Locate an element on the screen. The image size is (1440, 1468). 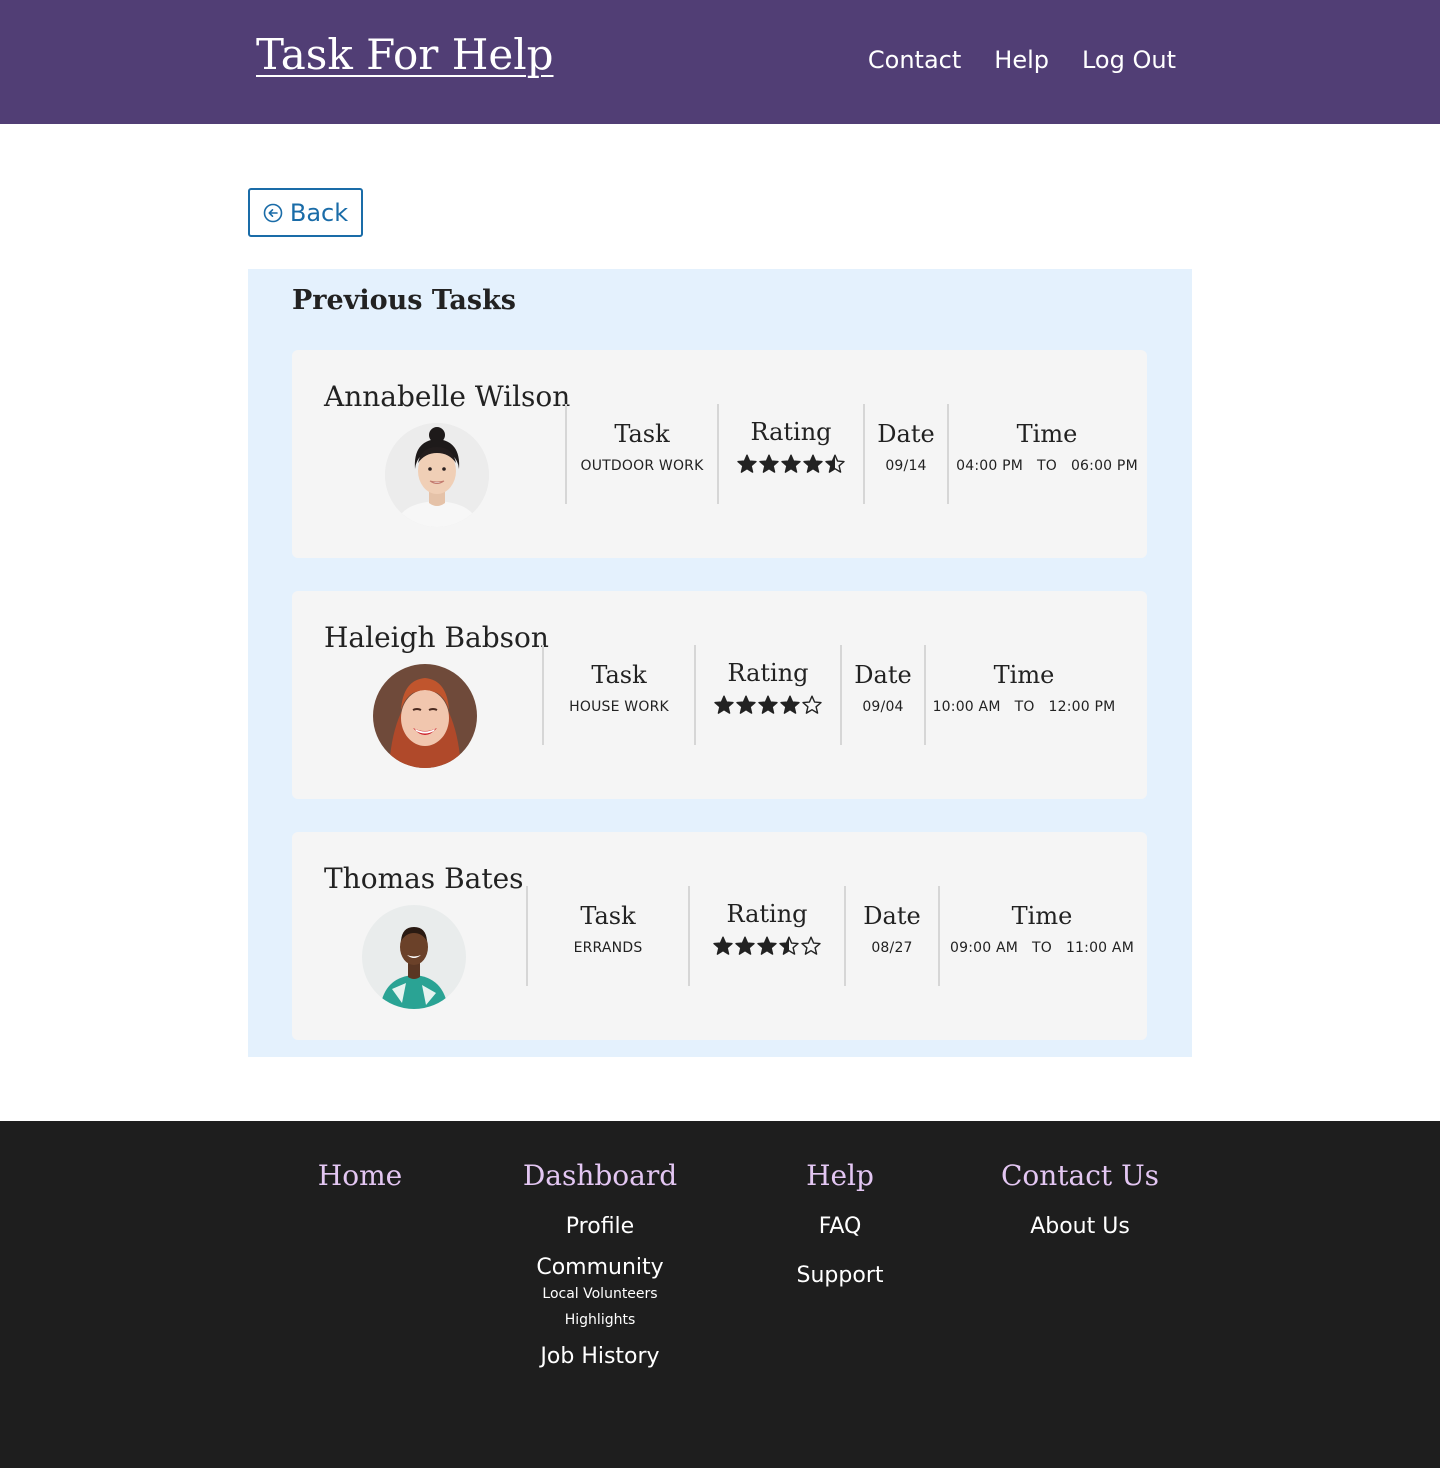
top-nav: Contact Help Log Out is located at coordinates (1022, 60).